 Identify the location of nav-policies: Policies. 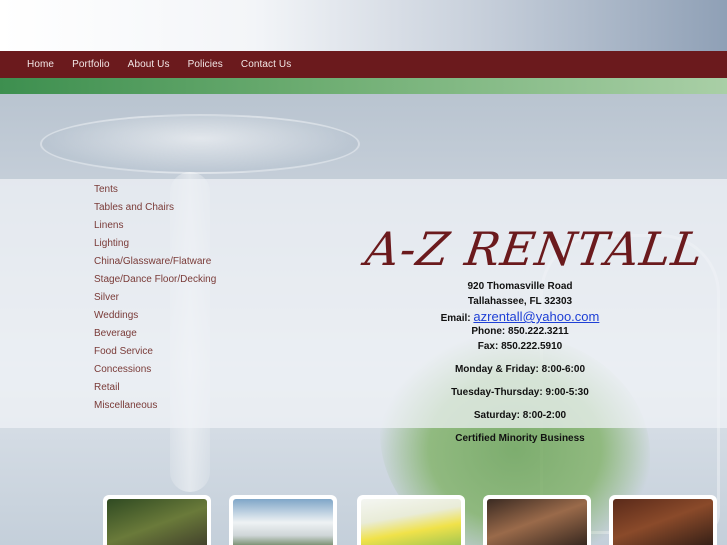
(205, 64).